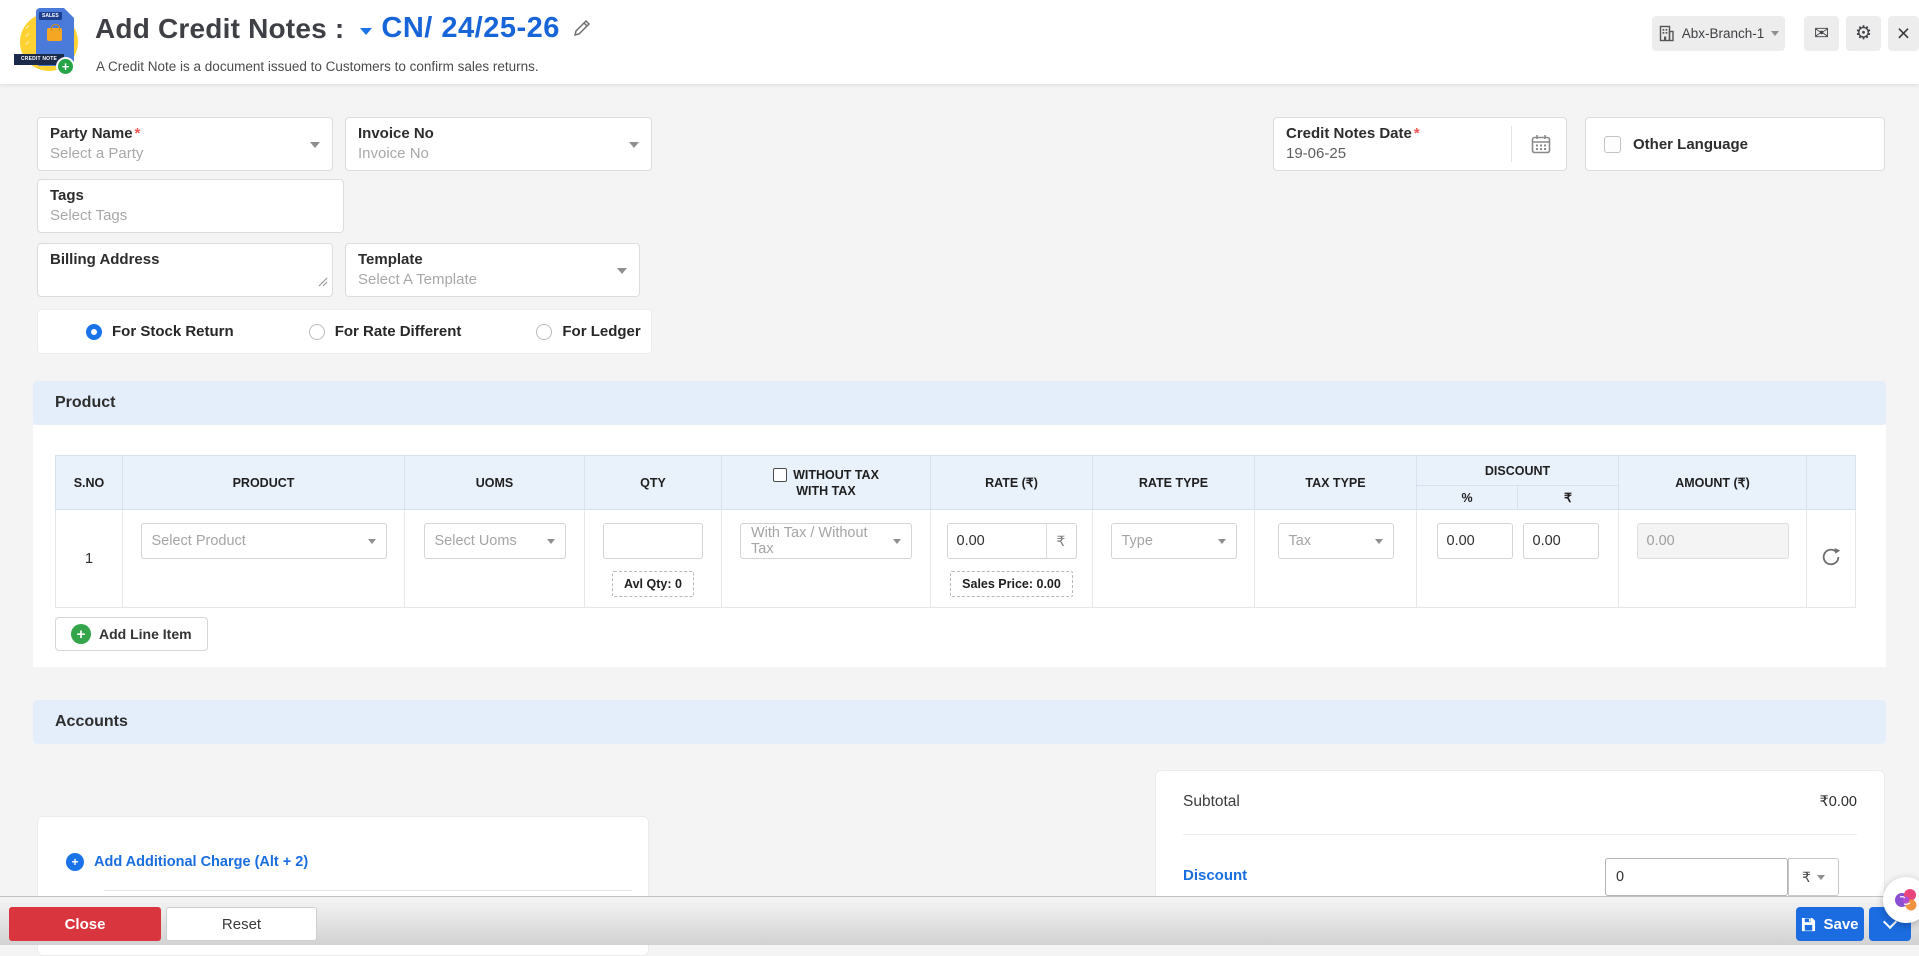  I want to click on discount-total-input, so click(1696, 877).